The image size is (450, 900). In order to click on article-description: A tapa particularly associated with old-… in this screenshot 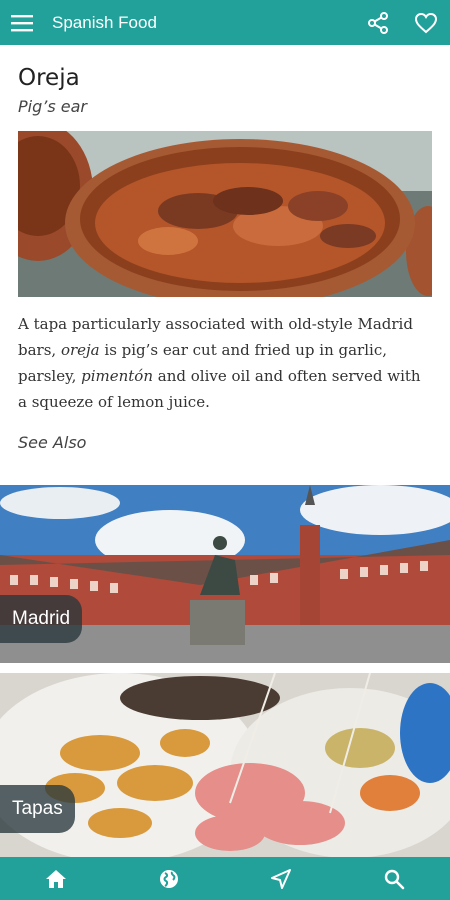, I will do `click(225, 363)`.